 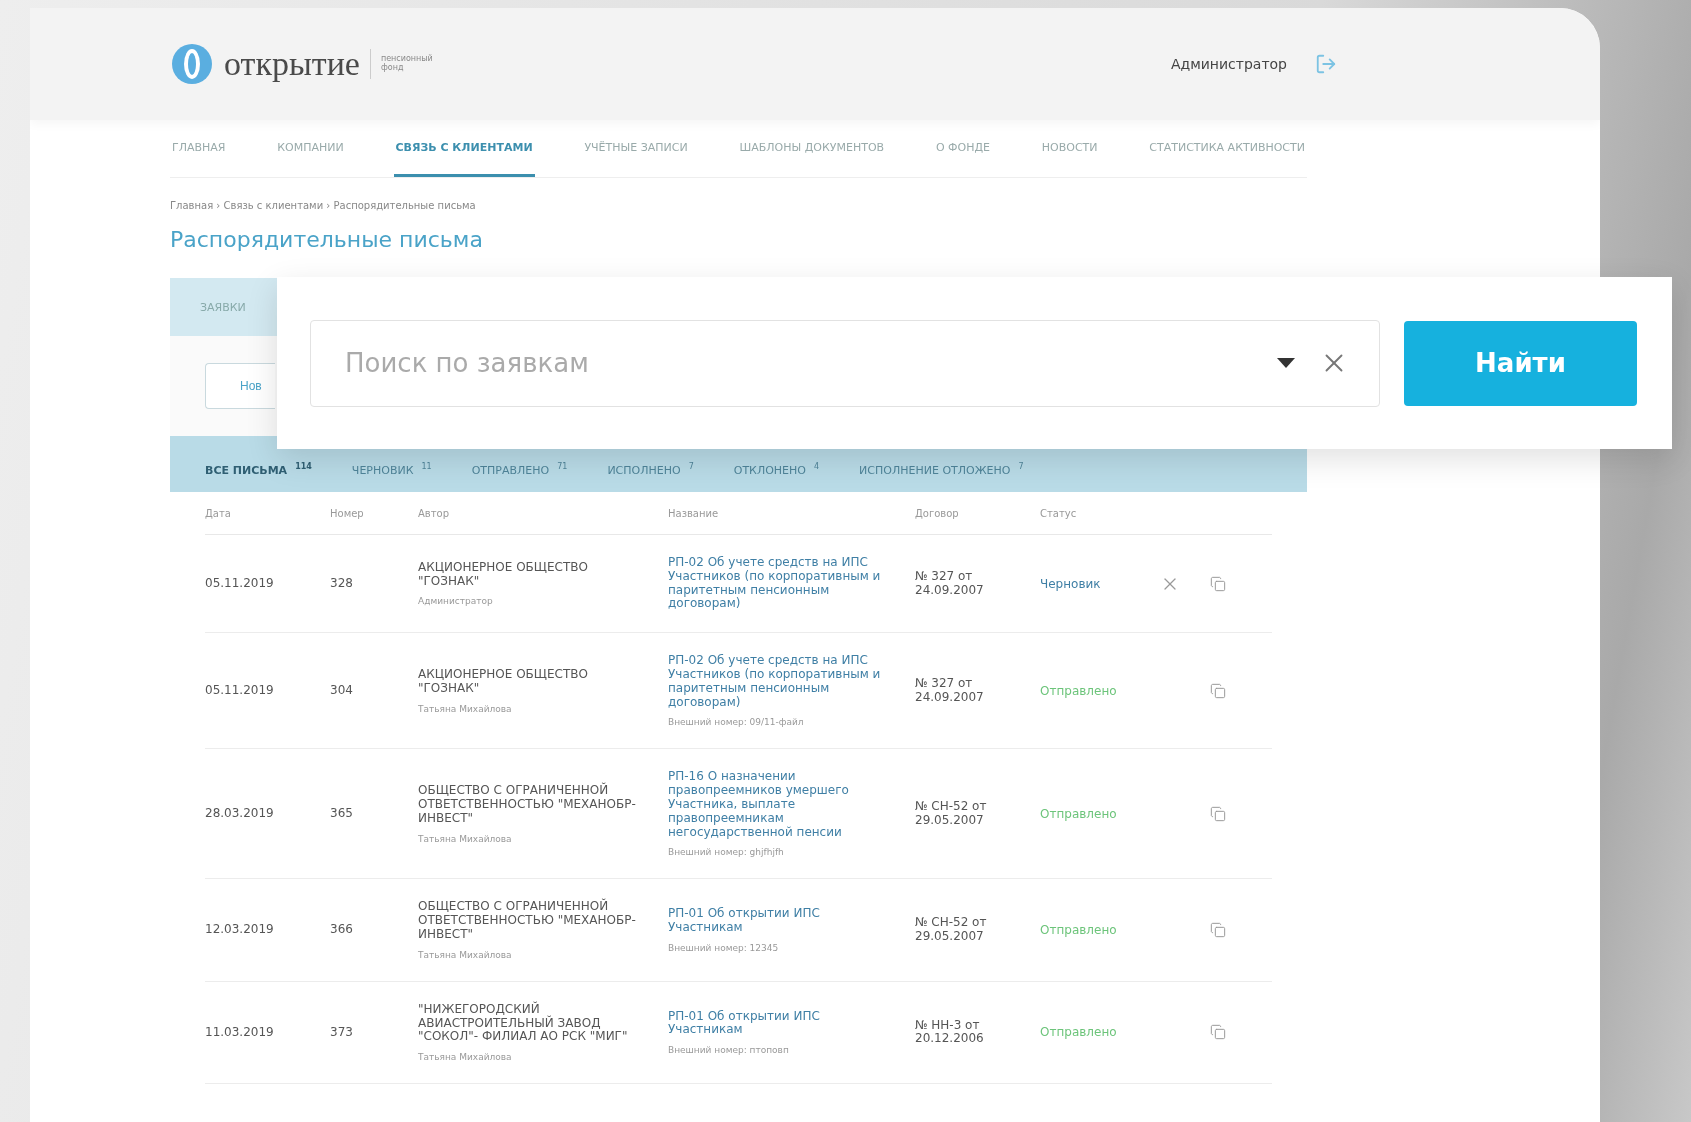 What do you see at coordinates (464, 148) in the screenshot?
I see `nav-tab: СВЯЗЬ С КЛИЕНТАМИ` at bounding box center [464, 148].